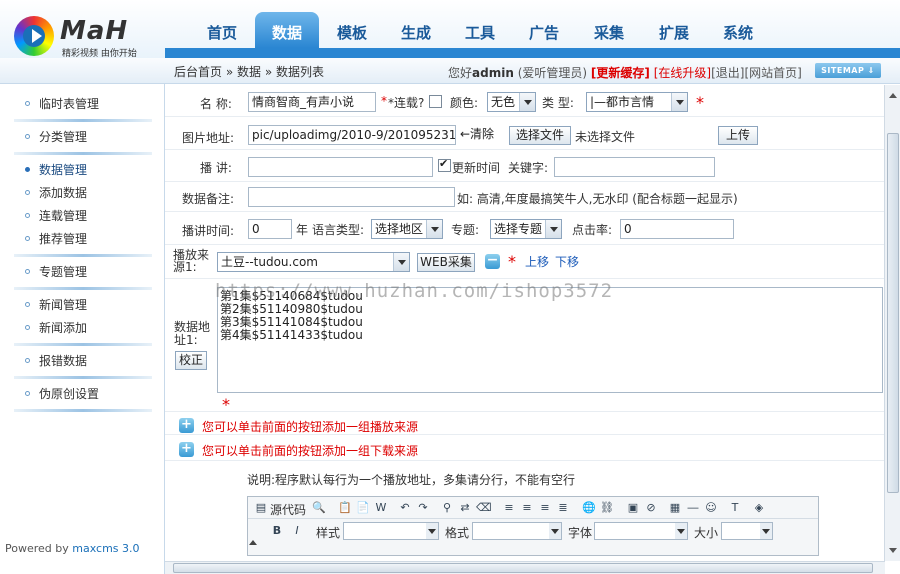 The width and height of the screenshot is (900, 574). Describe the element at coordinates (288, 509) in the screenshot. I see `source-label: 源代码` at that location.